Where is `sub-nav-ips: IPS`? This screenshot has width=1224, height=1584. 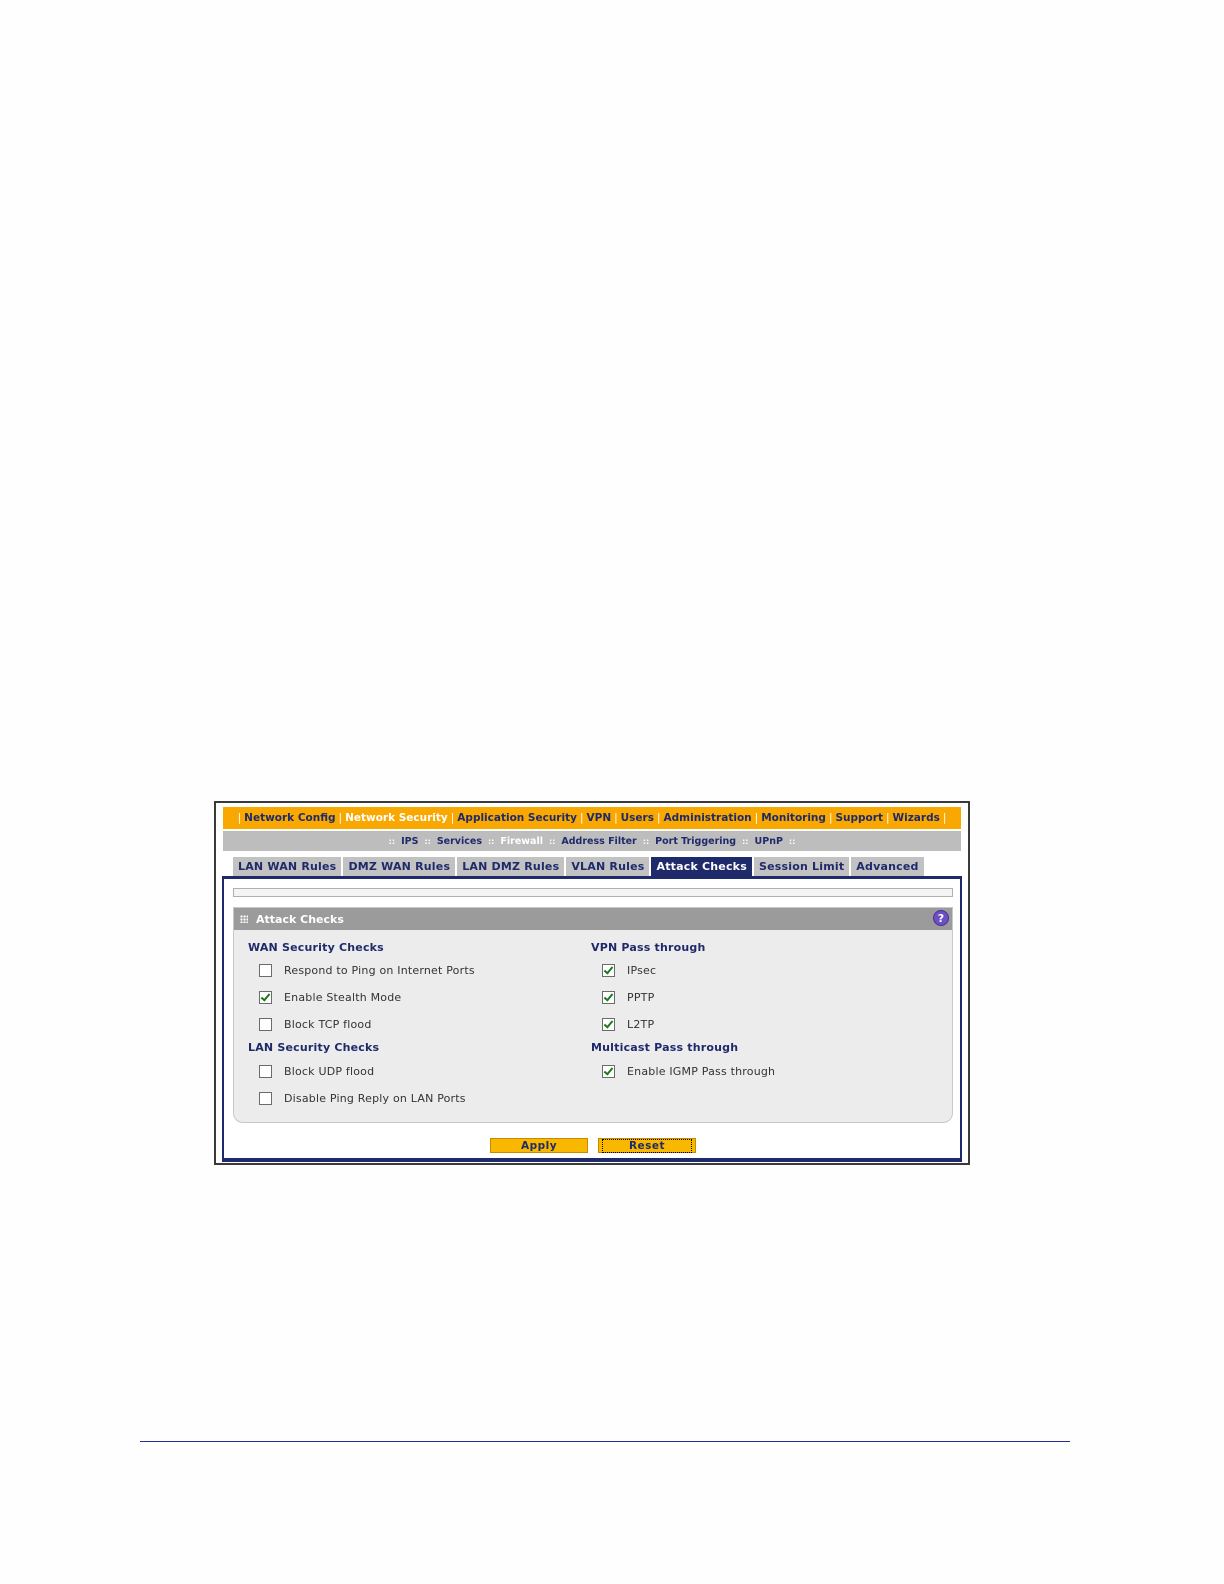
sub-nav-ips: IPS is located at coordinates (409, 841).